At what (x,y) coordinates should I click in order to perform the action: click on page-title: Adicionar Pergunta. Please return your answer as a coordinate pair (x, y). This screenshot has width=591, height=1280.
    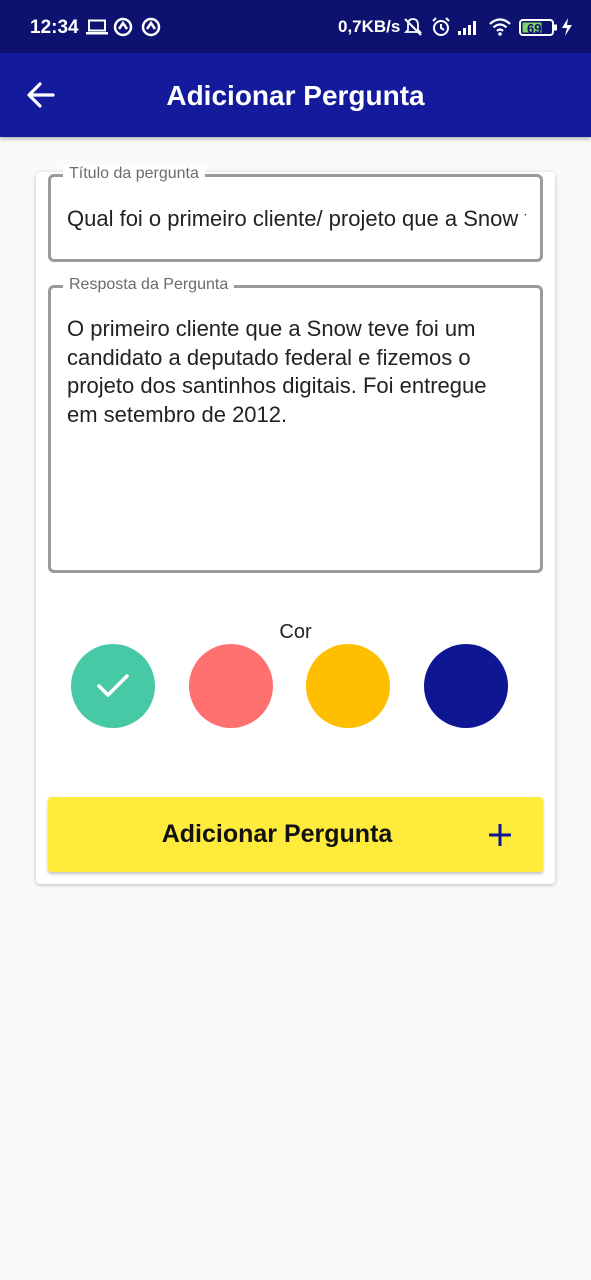
    Looking at the image, I should click on (295, 95).